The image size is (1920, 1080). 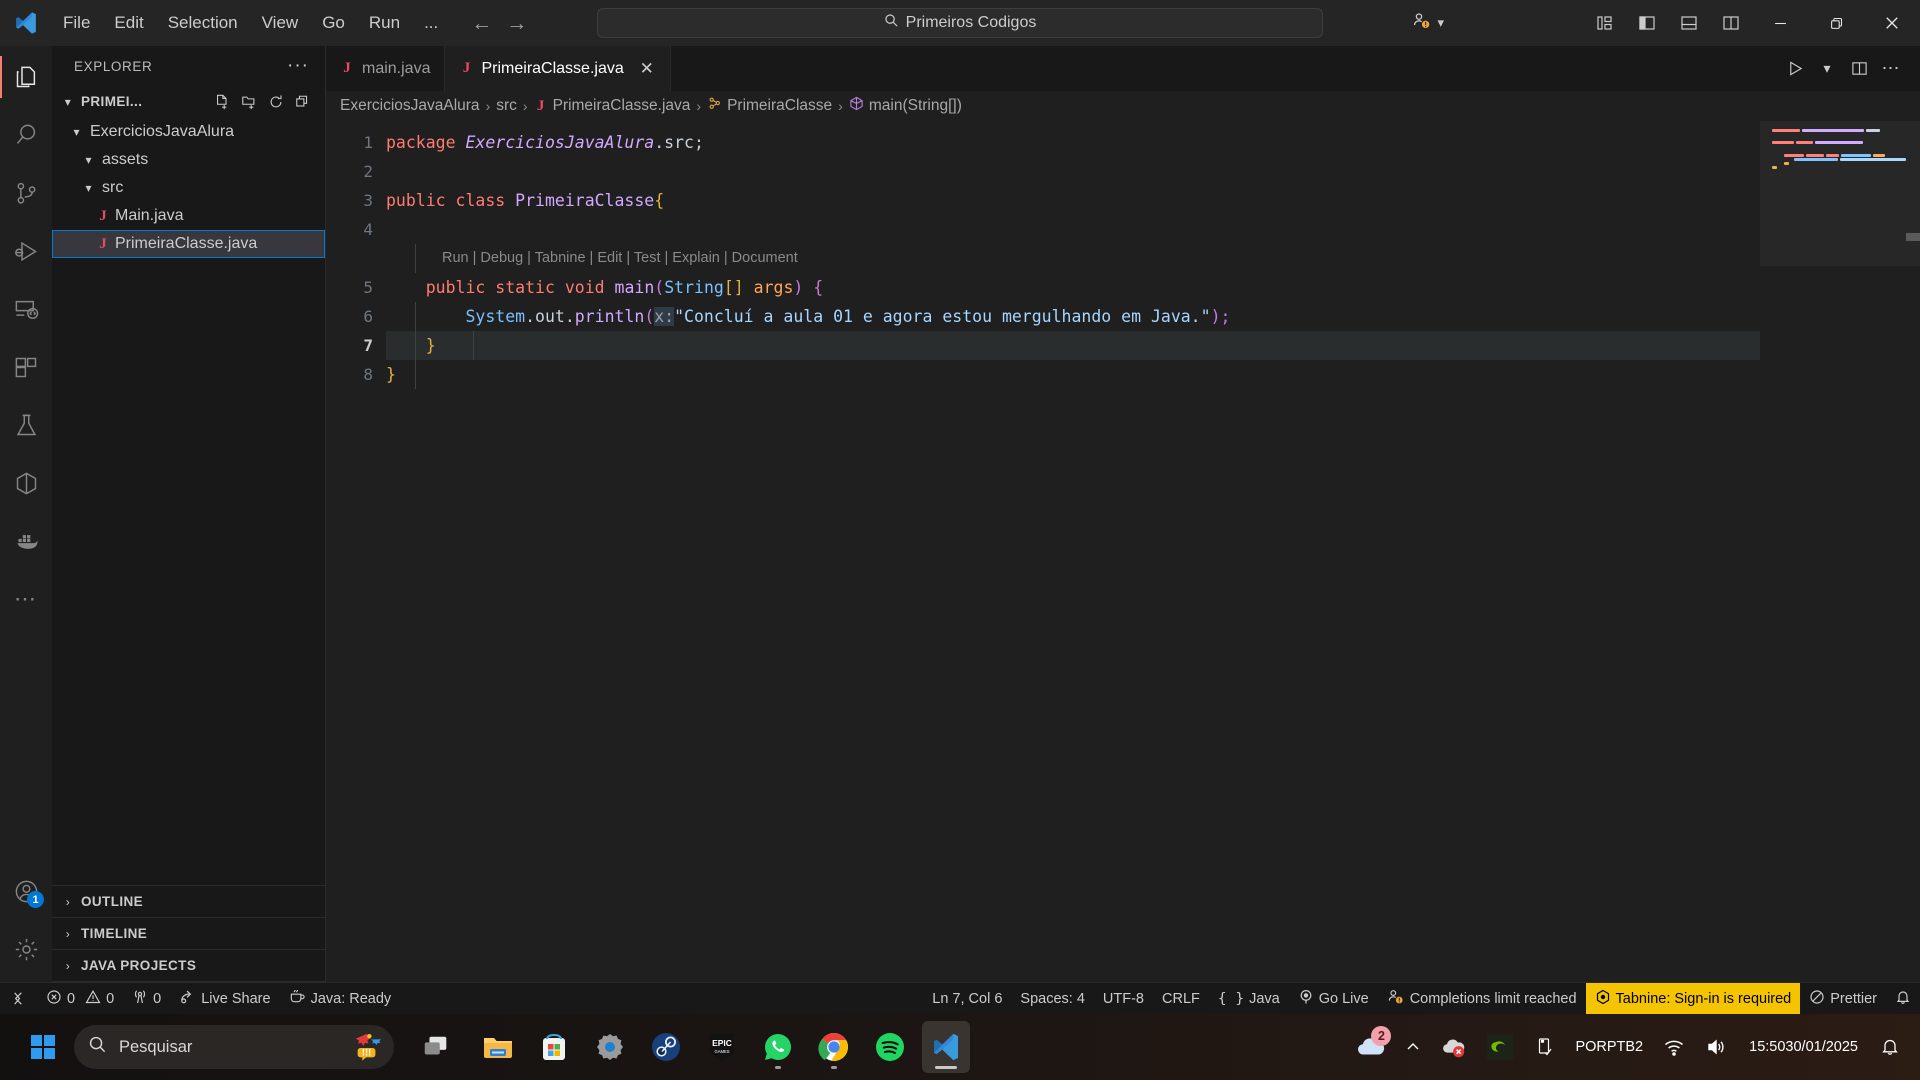 What do you see at coordinates (280, 23) in the screenshot?
I see `menu-view: View` at bounding box center [280, 23].